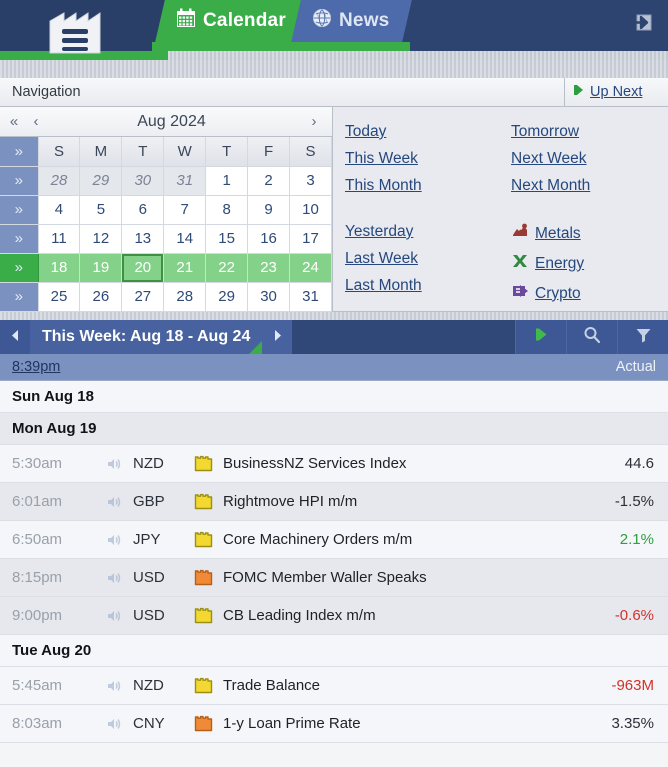 The height and width of the screenshot is (767, 668). I want to click on dow-sun: S, so click(59, 152).